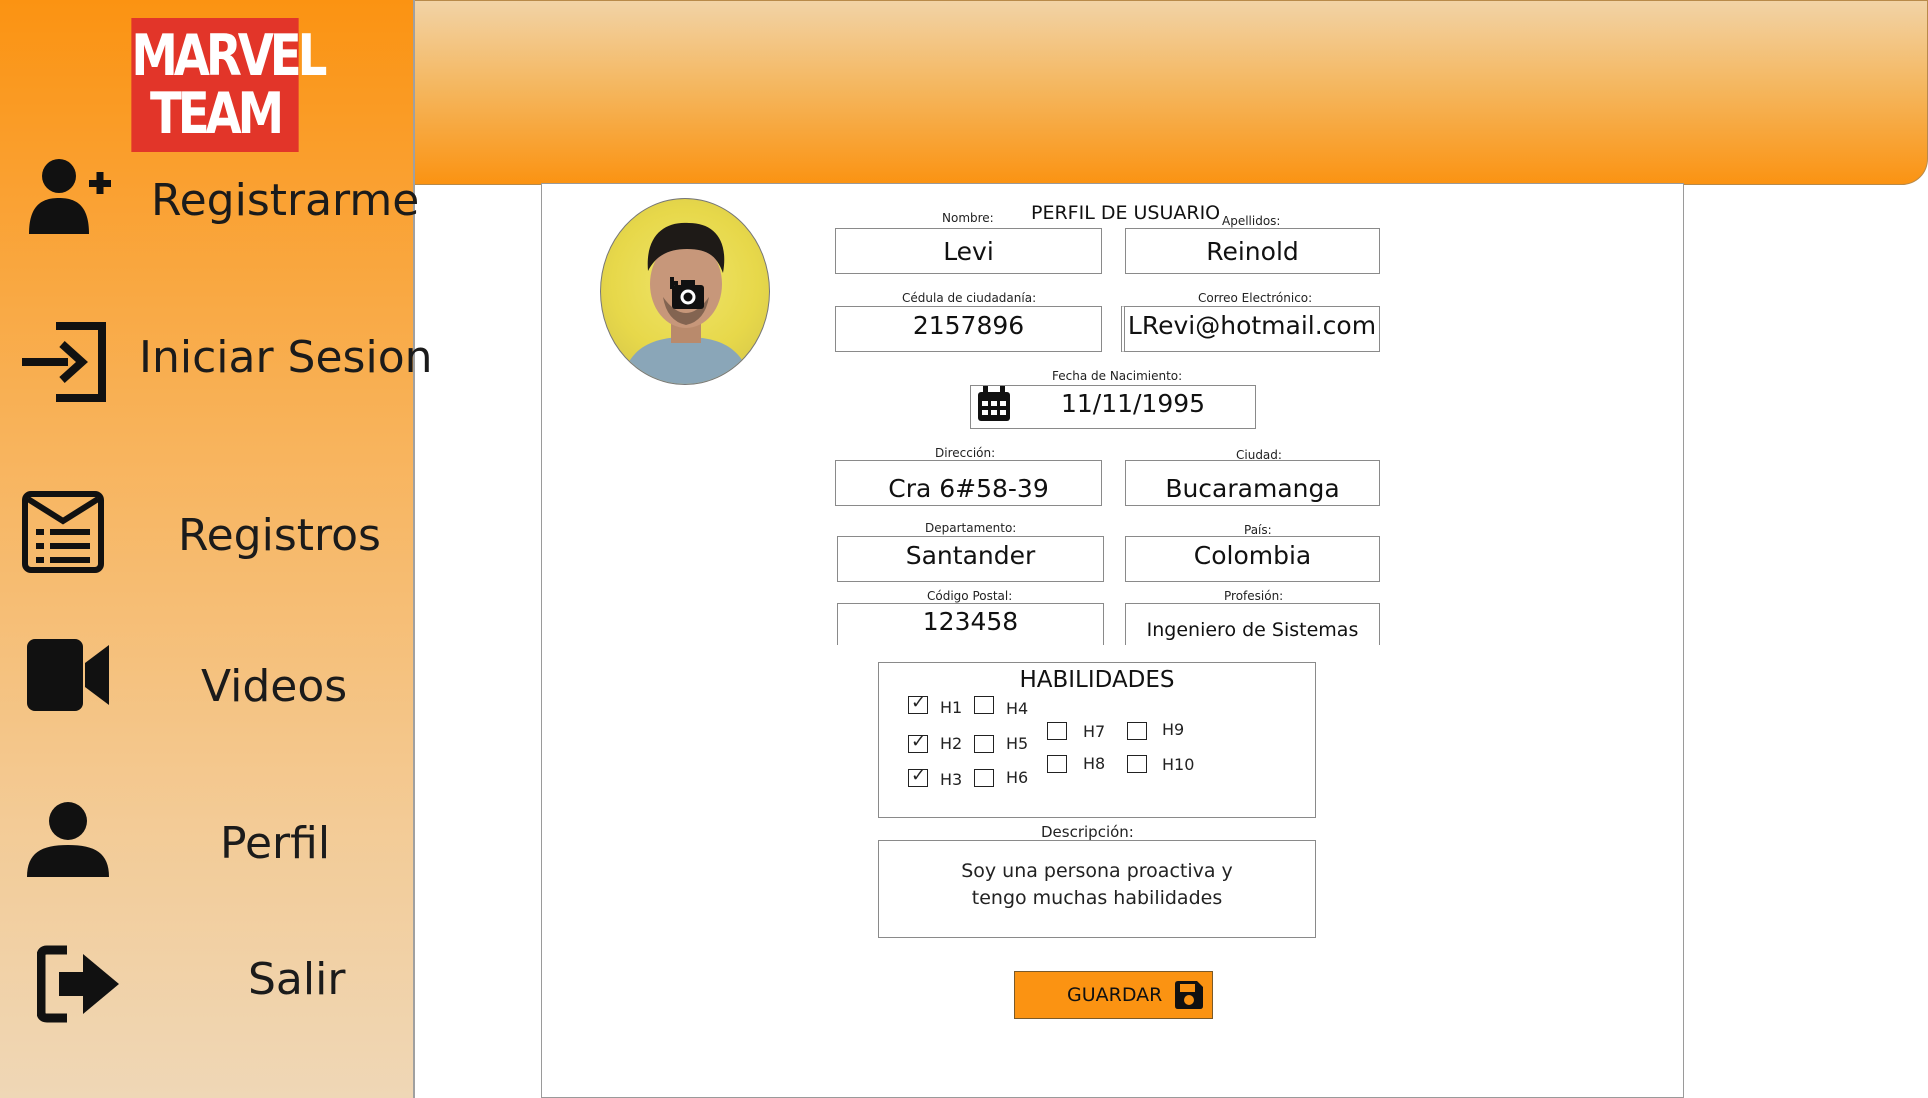 This screenshot has height=1098, width=1928. Describe the element at coordinates (207, 850) in the screenshot. I see `sidebar-item-perfil: Perfil` at that location.